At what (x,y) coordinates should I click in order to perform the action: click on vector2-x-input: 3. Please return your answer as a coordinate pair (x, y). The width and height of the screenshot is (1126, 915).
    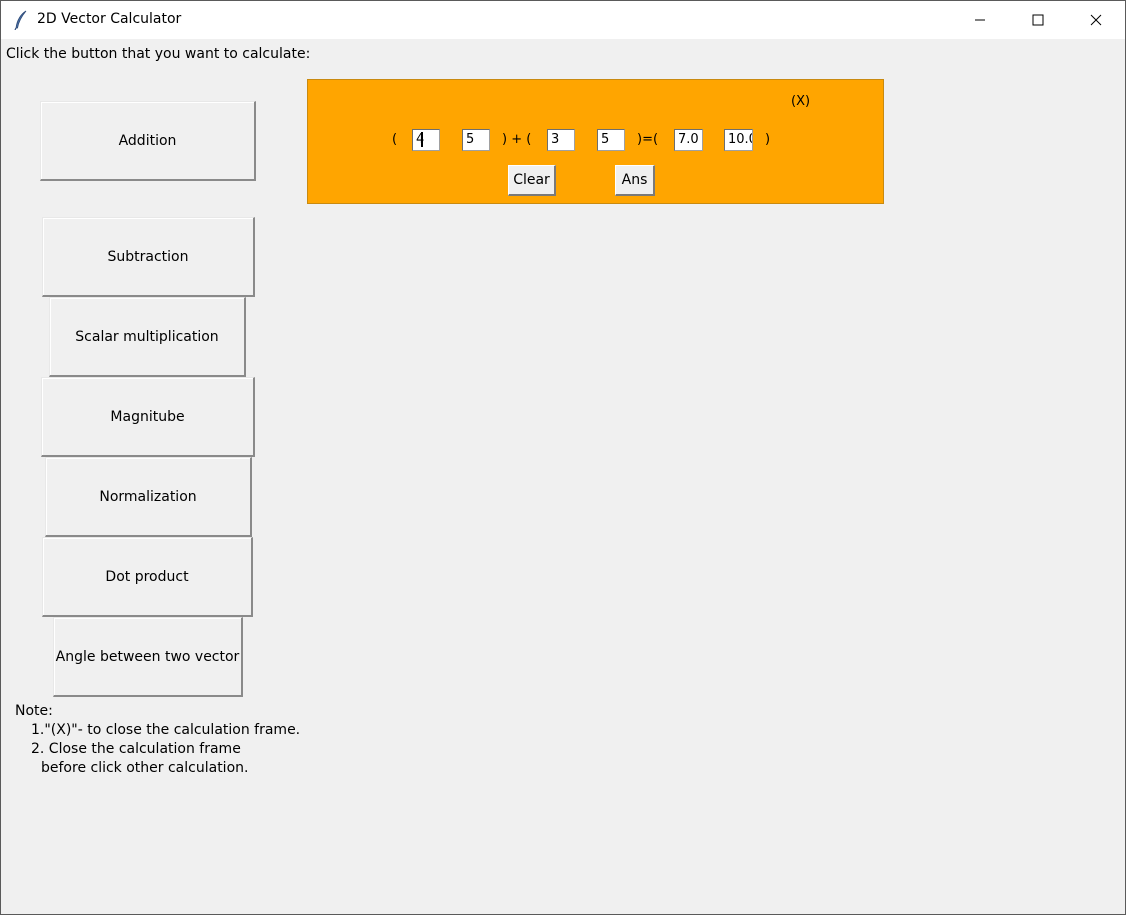
    Looking at the image, I should click on (561, 140).